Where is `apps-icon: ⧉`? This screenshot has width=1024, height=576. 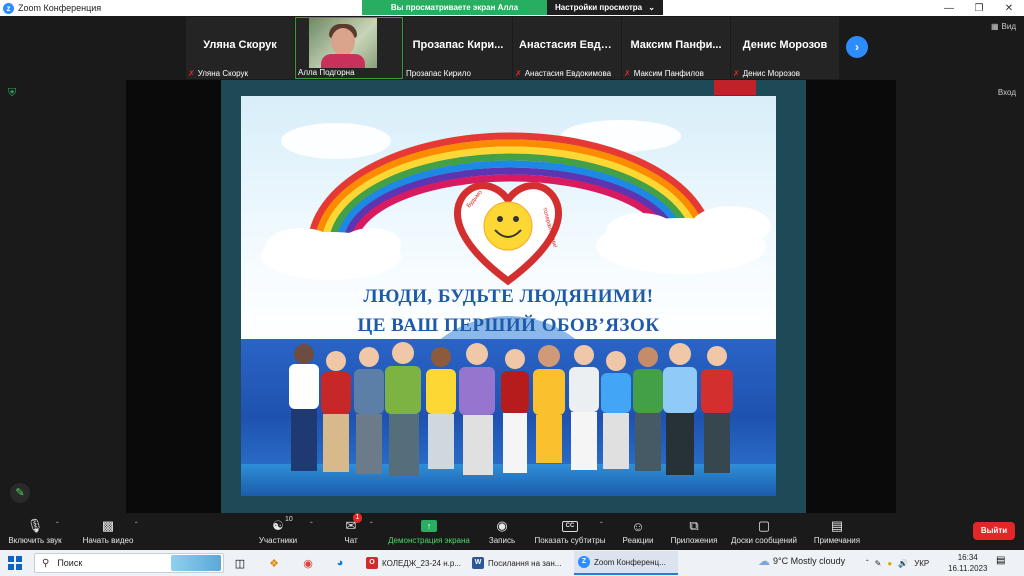 apps-icon: ⧉ is located at coordinates (694, 525).